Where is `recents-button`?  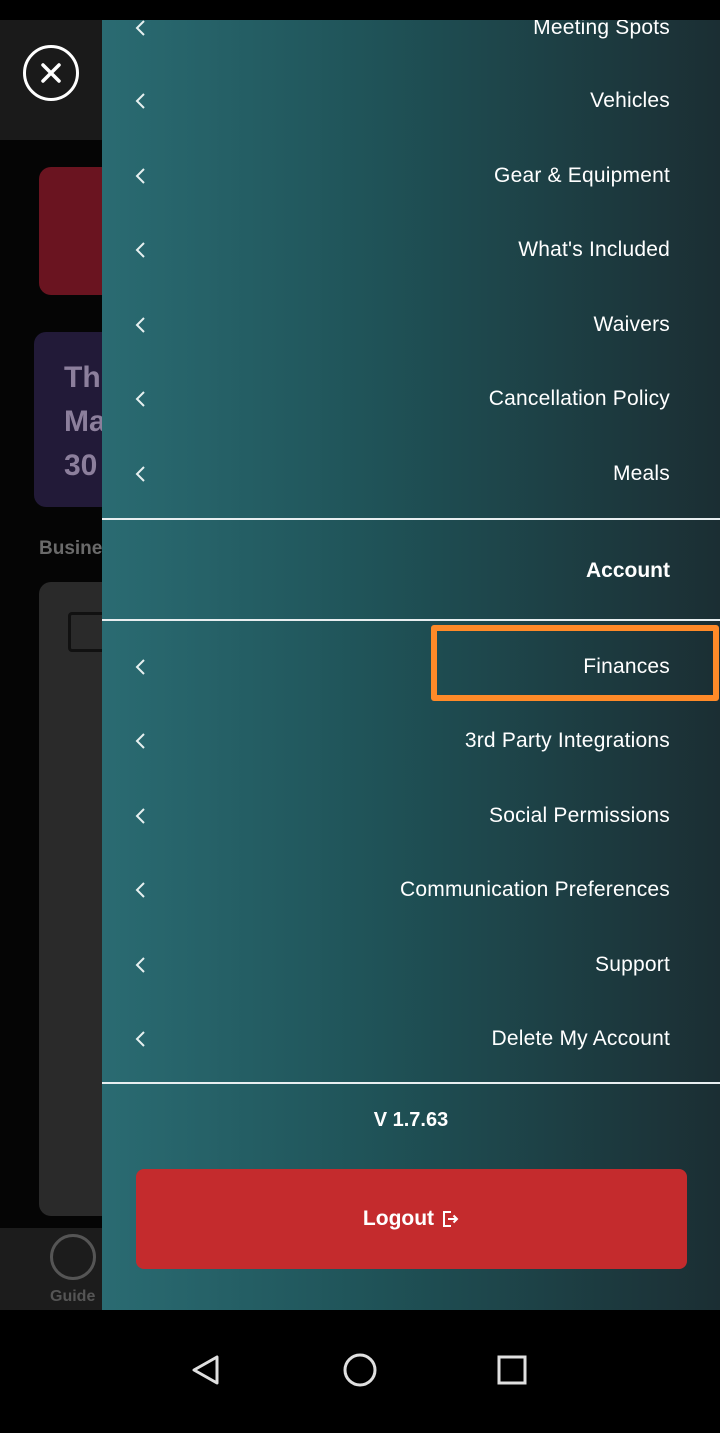
recents-button is located at coordinates (512, 1370).